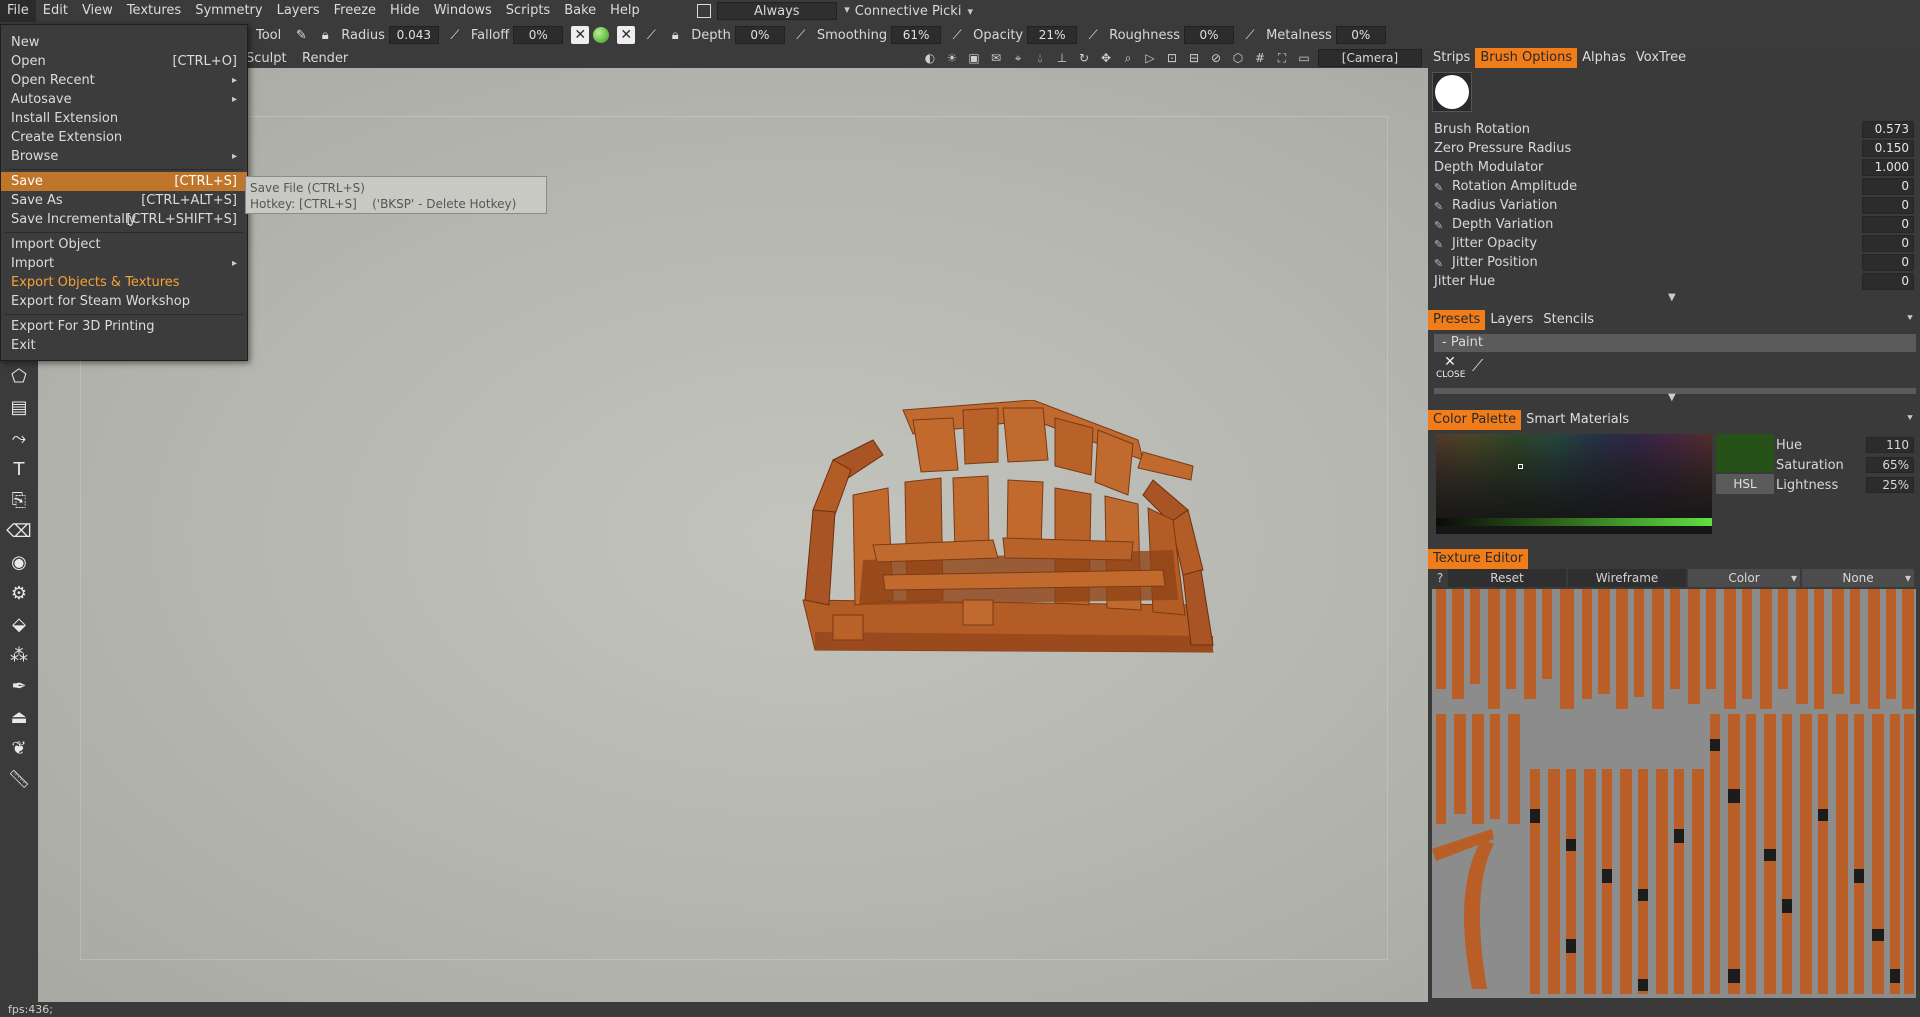 This screenshot has height=1017, width=1920. What do you see at coordinates (1674, 224) in the screenshot?
I see `depth-variation-row: ✎ Depth Variation 0` at bounding box center [1674, 224].